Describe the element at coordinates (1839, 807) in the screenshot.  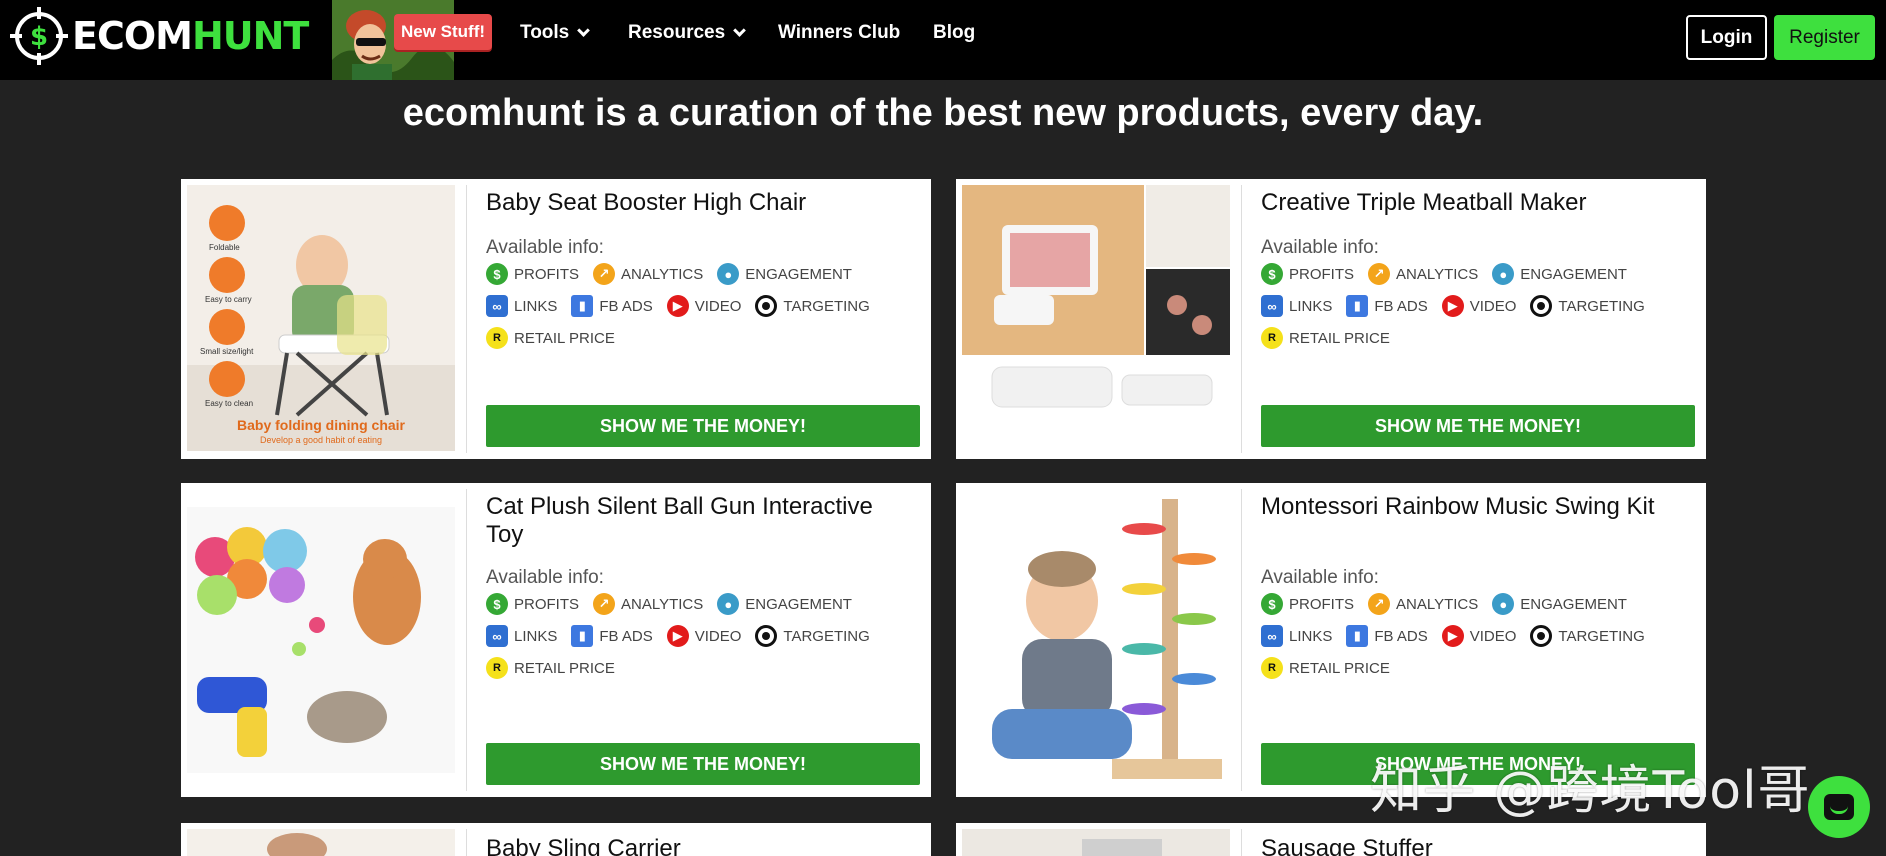
I see `chat-button` at that location.